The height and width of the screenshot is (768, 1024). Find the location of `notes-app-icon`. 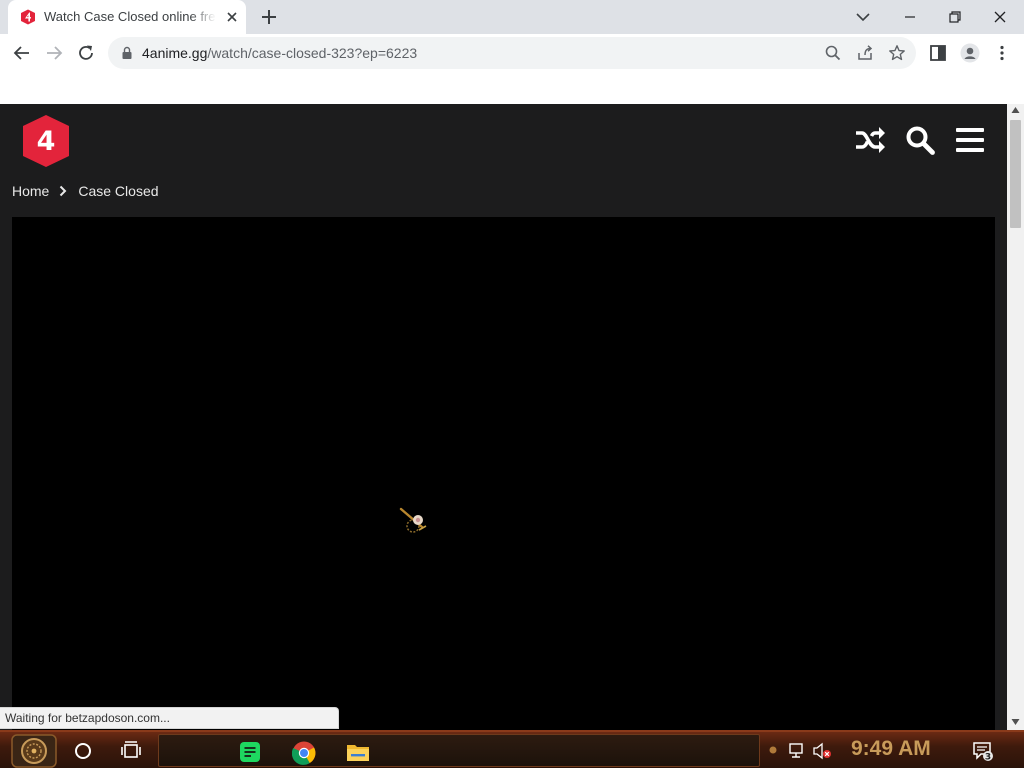

notes-app-icon is located at coordinates (250, 752).